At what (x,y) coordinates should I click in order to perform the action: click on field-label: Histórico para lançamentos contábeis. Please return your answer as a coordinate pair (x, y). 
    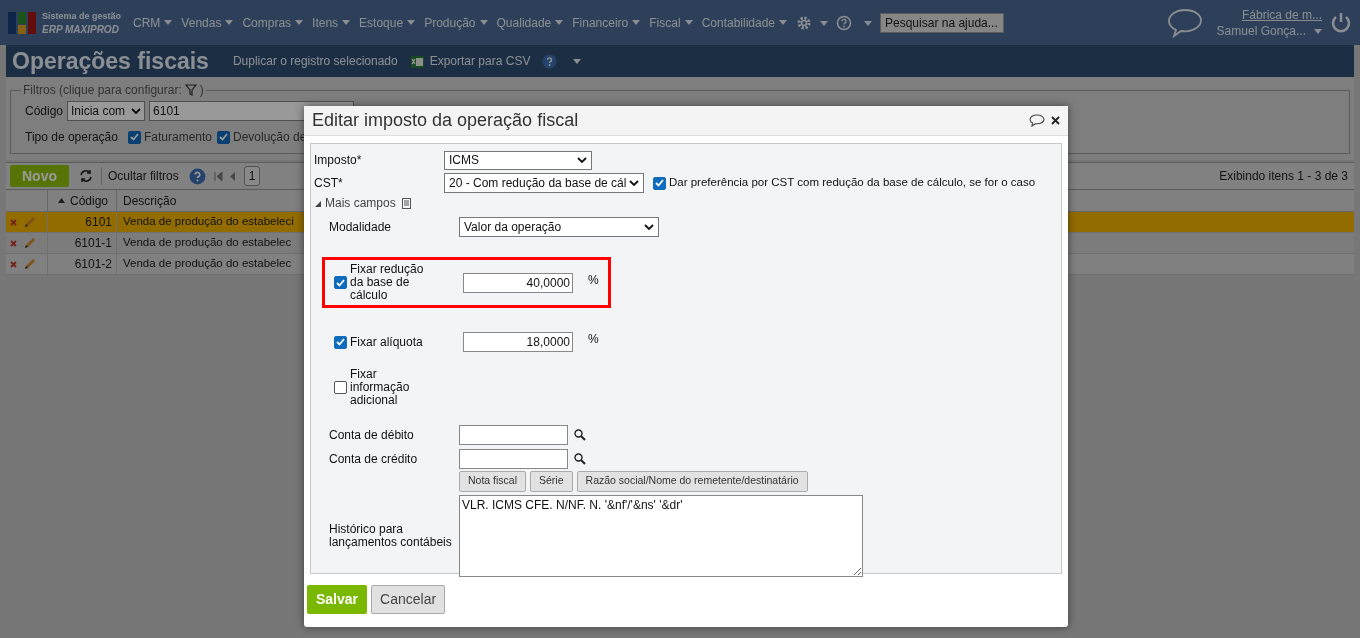
    Looking at the image, I should click on (391, 536).